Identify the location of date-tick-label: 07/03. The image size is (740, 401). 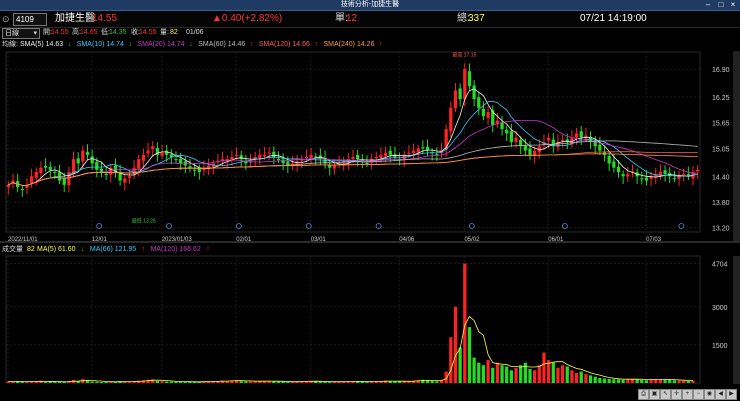
(654, 240).